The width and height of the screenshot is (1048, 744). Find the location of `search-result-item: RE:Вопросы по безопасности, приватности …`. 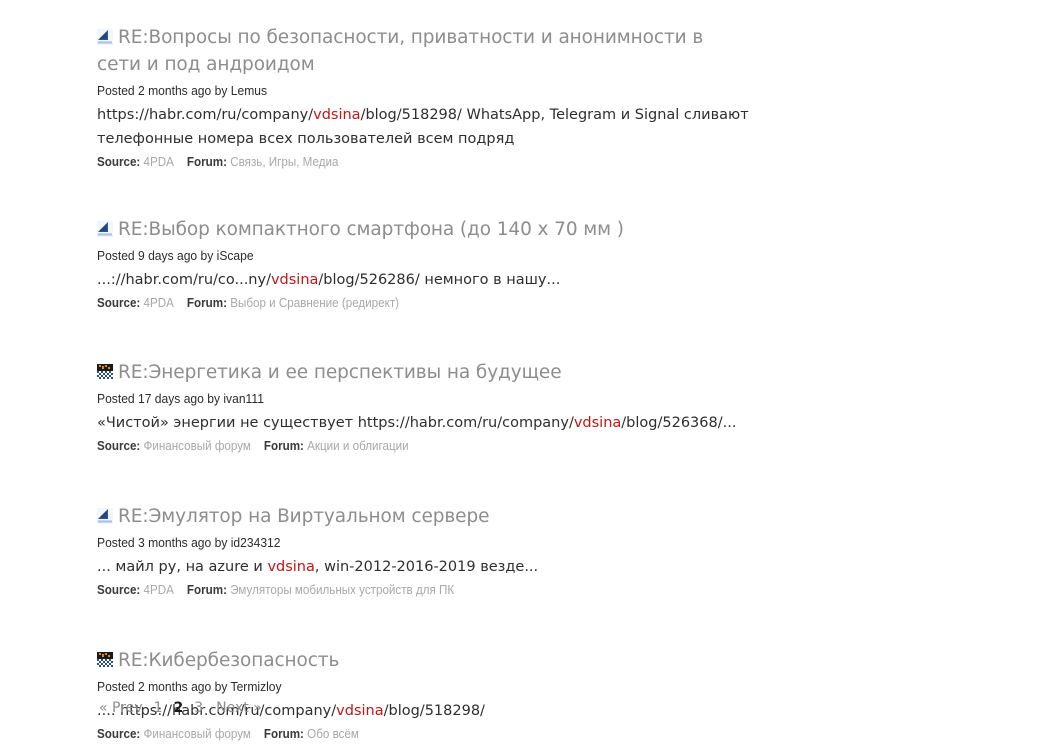

search-result-item: RE:Вопросы по безопасности, приватности … is located at coordinates (427, 98).